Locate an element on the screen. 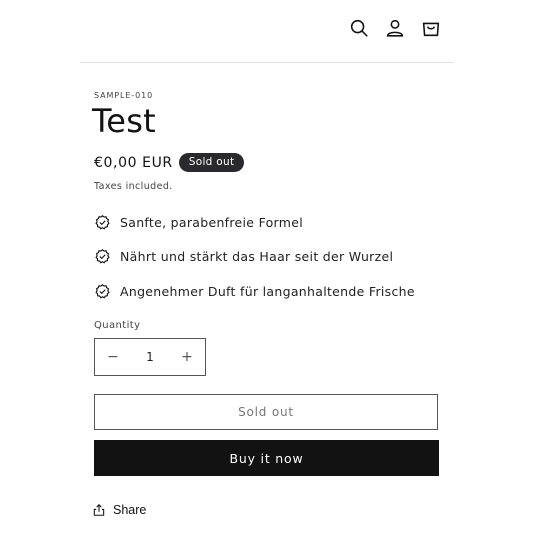  share-icon is located at coordinates (99, 510).